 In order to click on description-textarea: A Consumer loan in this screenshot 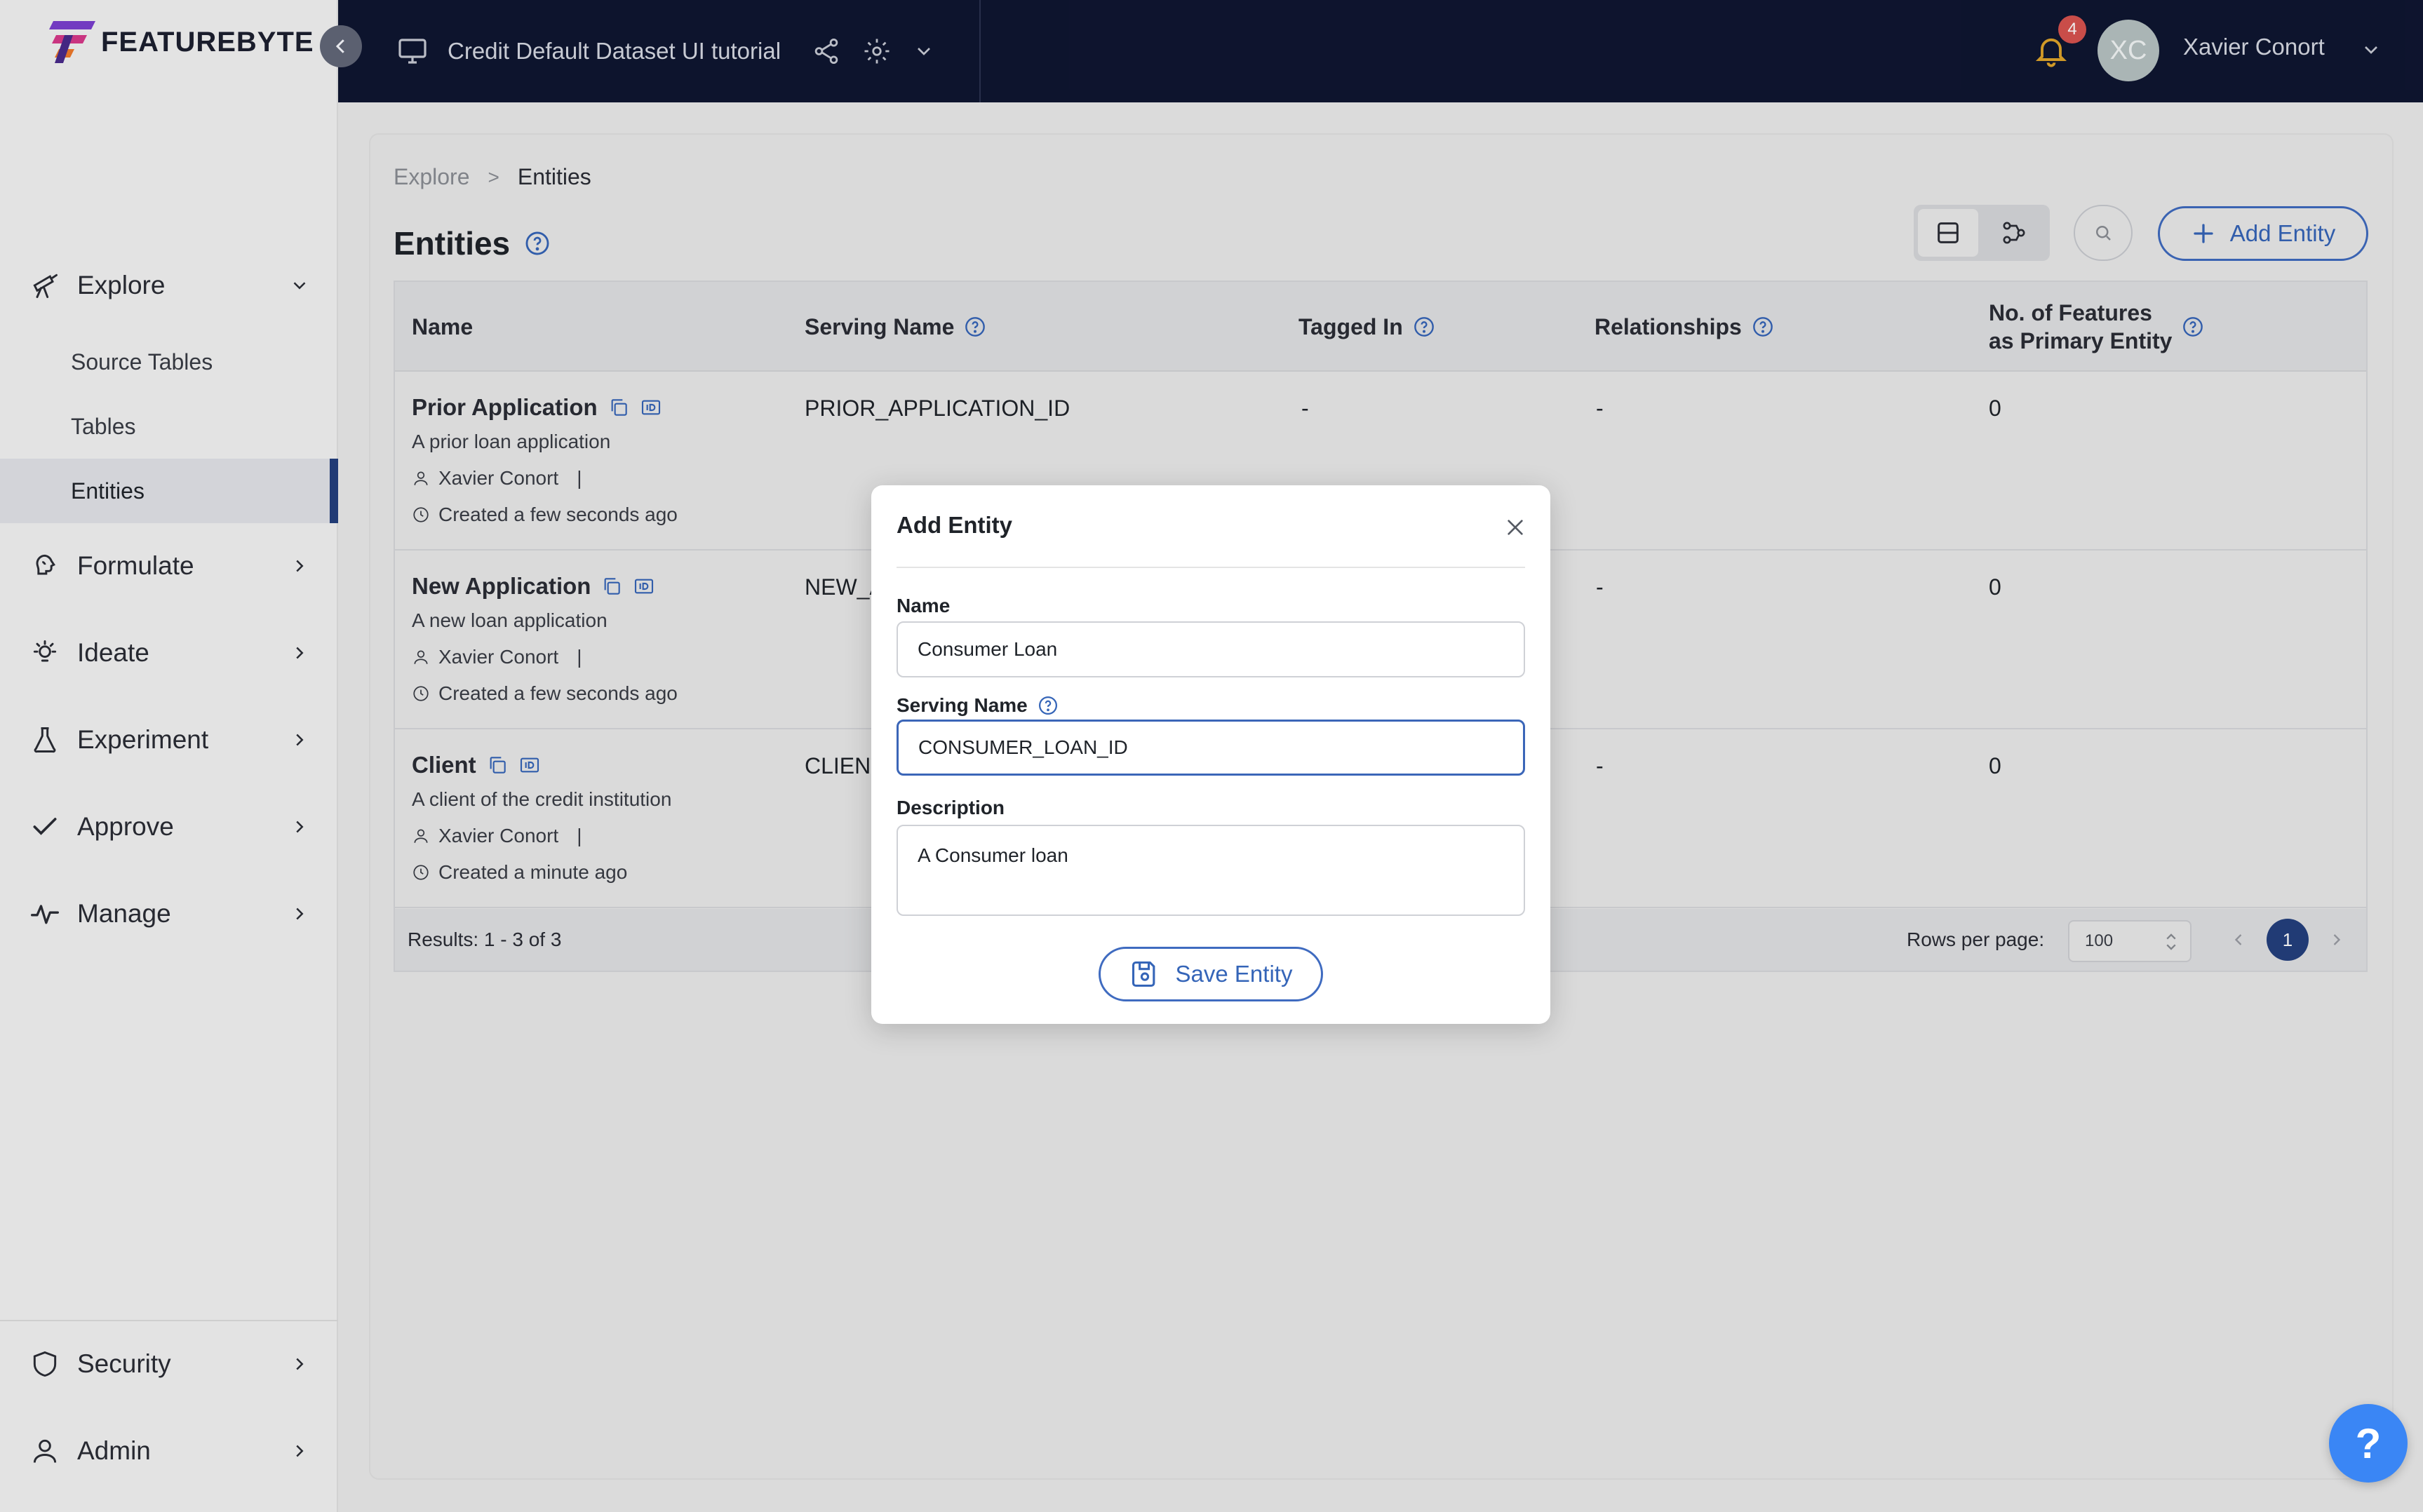, I will do `click(1211, 870)`.